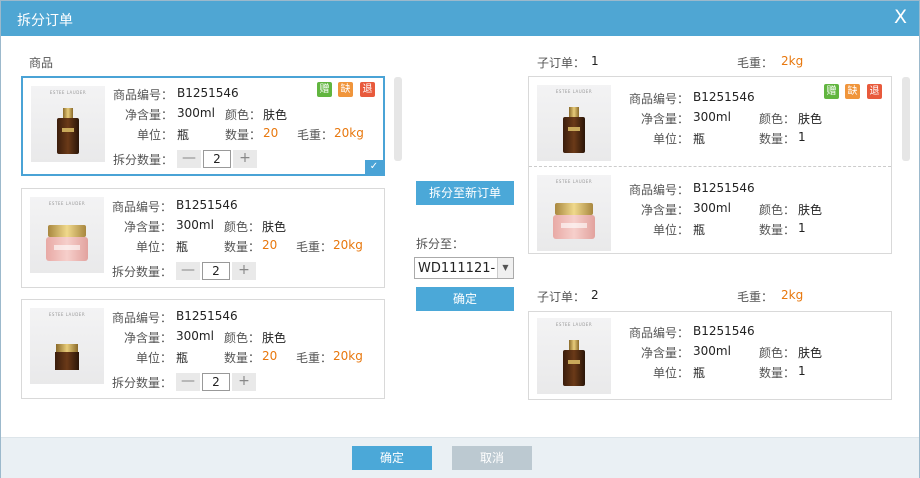  What do you see at coordinates (440, 244) in the screenshot?
I see `split-to-label: 拆分至：` at bounding box center [440, 244].